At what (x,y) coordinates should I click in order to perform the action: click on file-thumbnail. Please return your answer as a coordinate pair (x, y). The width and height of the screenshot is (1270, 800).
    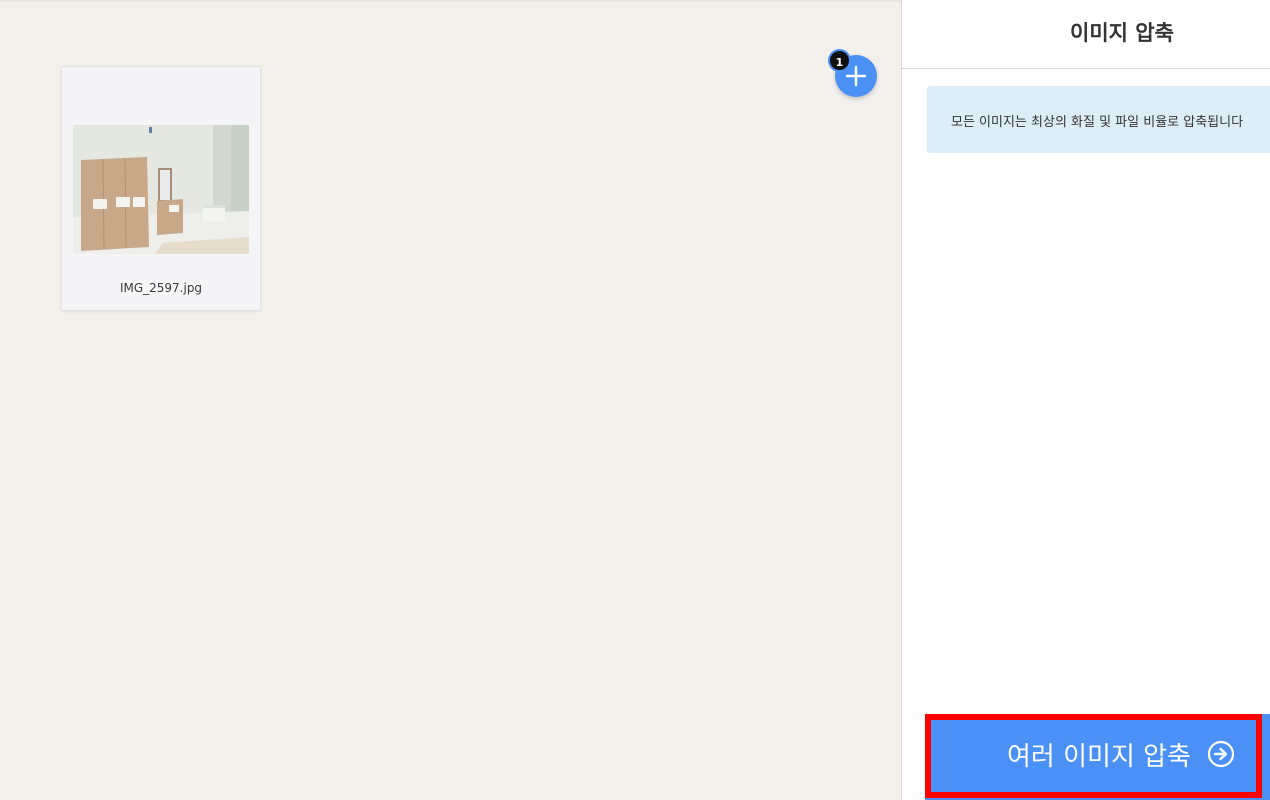
    Looking at the image, I should click on (161, 189).